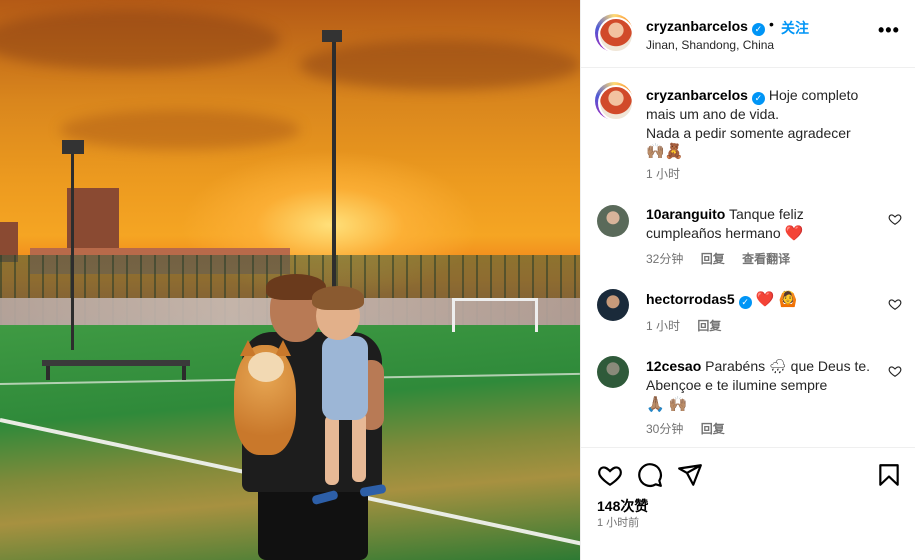 The height and width of the screenshot is (560, 915). Describe the element at coordinates (665, 151) in the screenshot. I see `caption-emoji: 🙌🏽🧸` at that location.